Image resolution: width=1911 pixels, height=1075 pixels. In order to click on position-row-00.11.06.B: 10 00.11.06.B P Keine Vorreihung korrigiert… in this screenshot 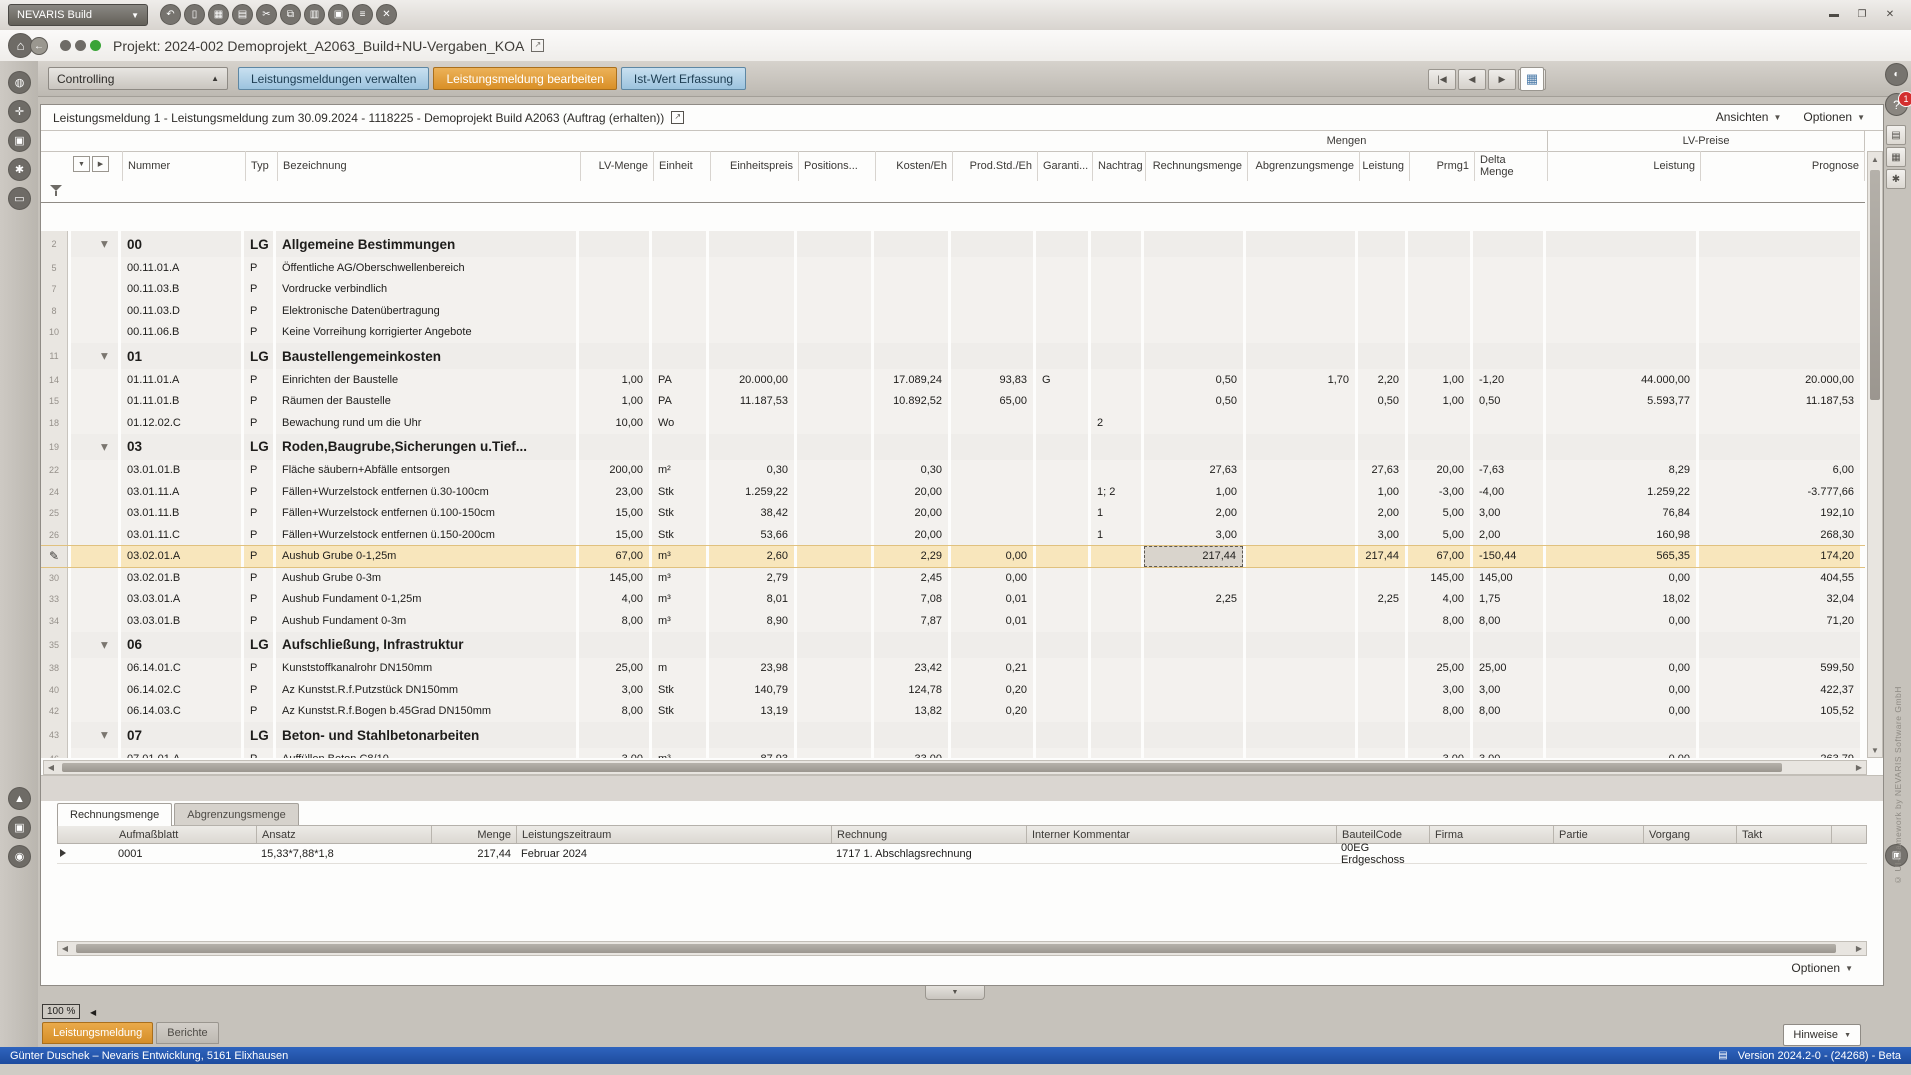, I will do `click(953, 332)`.